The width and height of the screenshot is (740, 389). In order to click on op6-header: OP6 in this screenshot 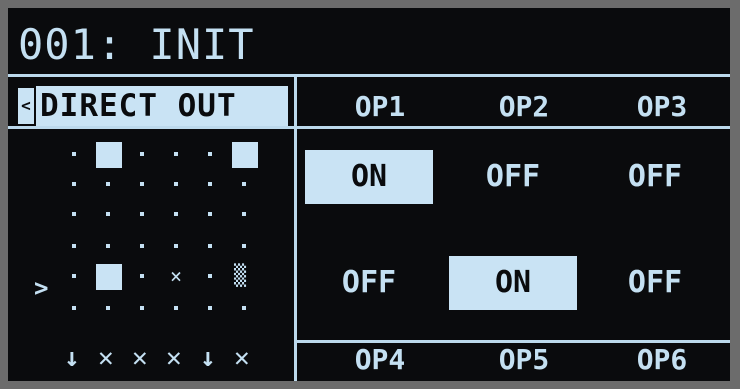, I will do `click(662, 359)`.